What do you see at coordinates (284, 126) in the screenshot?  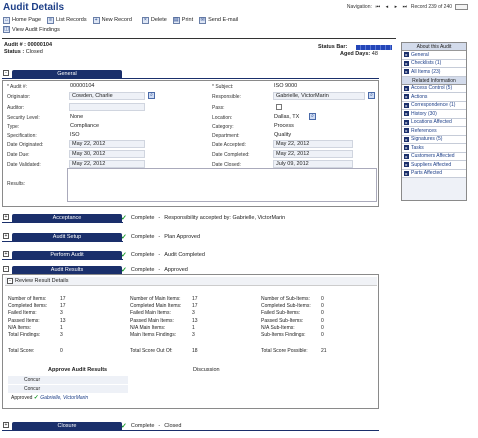 I see `category-value: Process` at bounding box center [284, 126].